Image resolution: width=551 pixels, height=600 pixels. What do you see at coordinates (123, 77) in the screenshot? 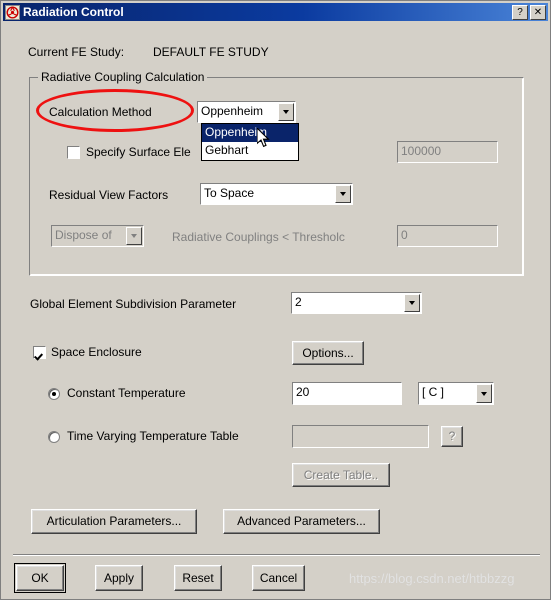
I see `radiative-coupling-group-title: Radiative Coupling Calculation` at bounding box center [123, 77].